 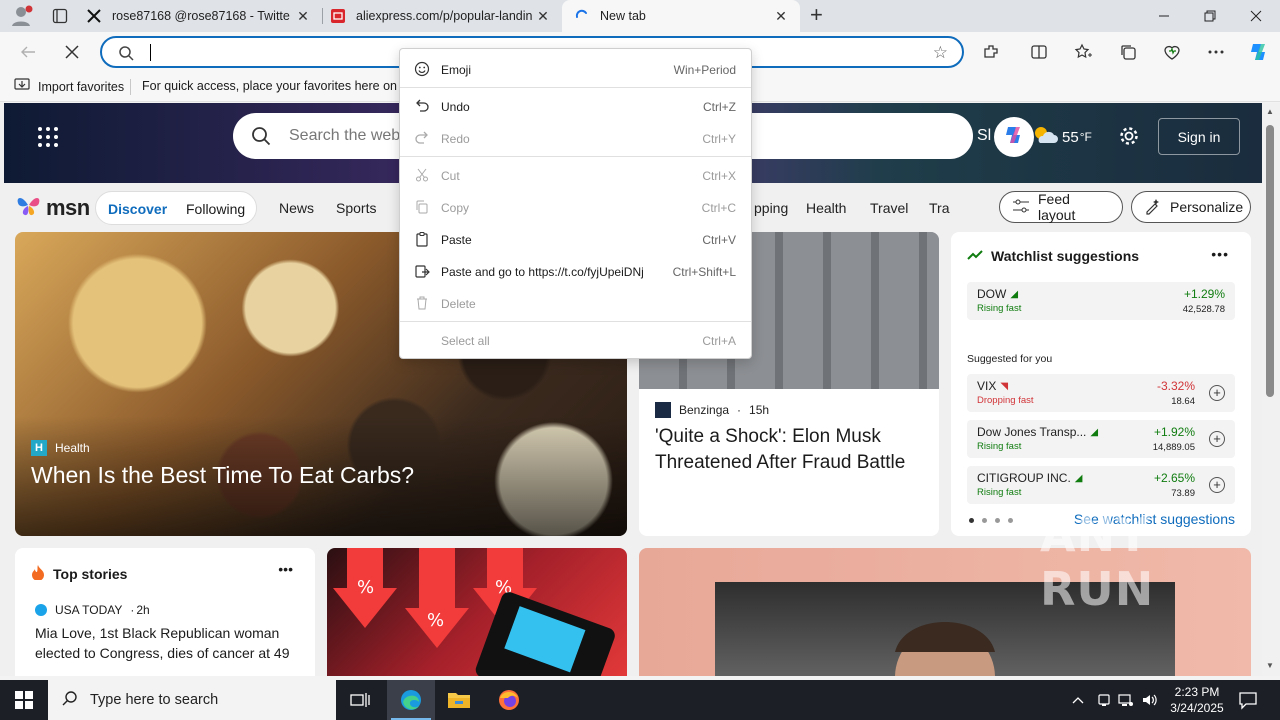 I want to click on top-stories-header: Top stories, so click(x=79, y=573).